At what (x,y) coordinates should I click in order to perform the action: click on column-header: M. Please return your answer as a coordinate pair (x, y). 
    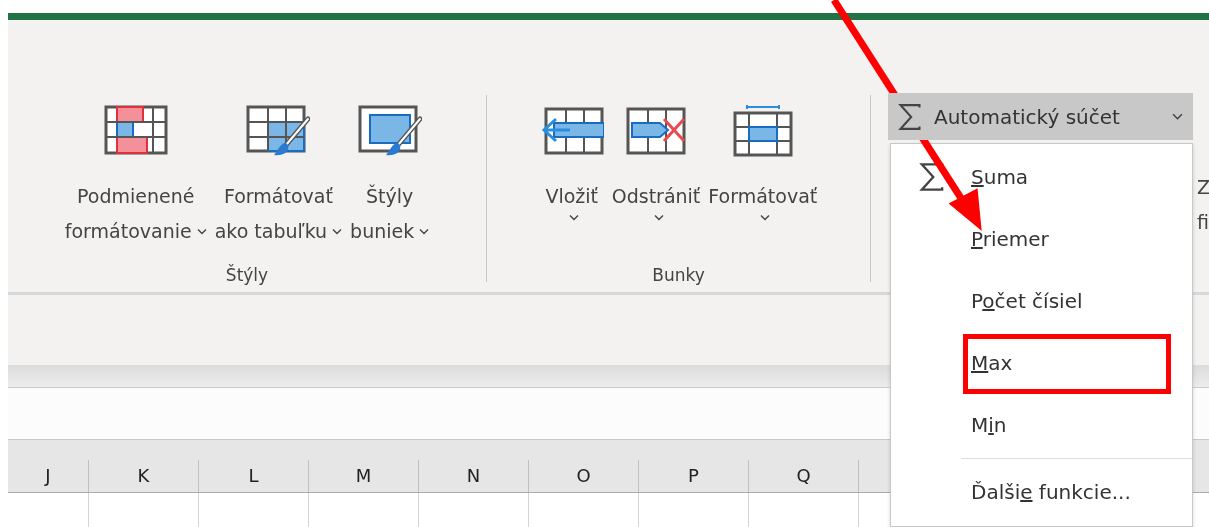
    Looking at the image, I should click on (364, 476).